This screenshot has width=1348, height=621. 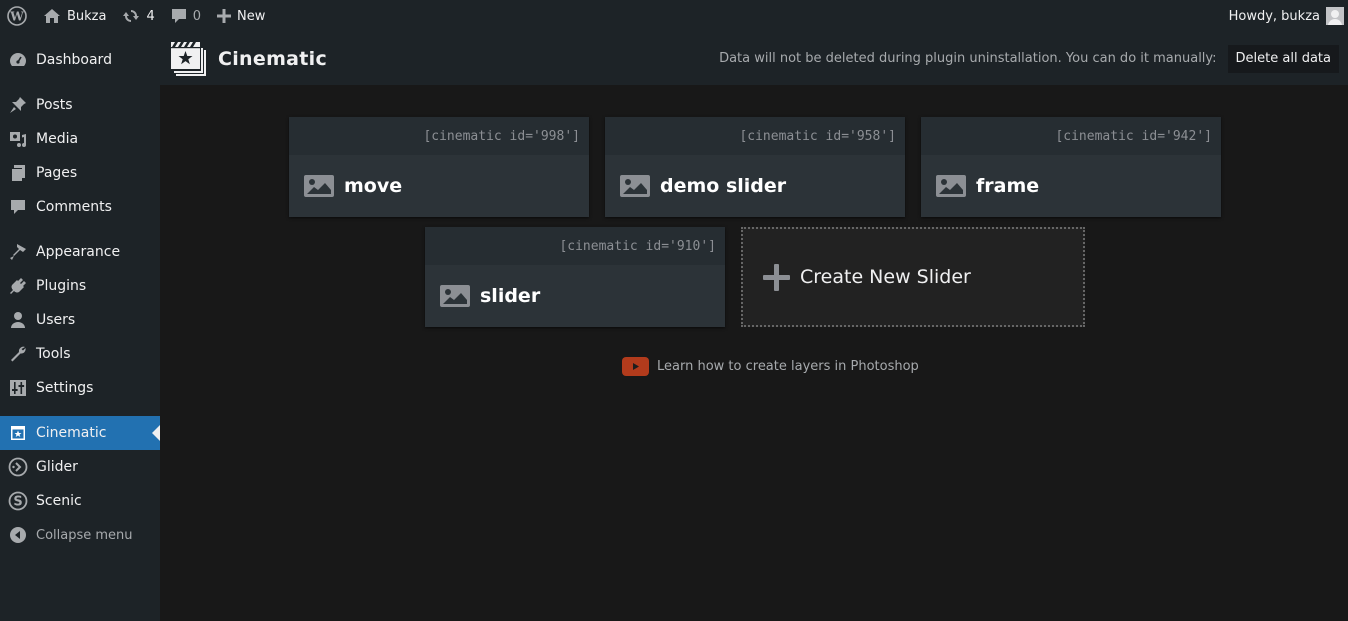 I want to click on slider-shortcode: [cinematic id='942'], so click(x=1071, y=136).